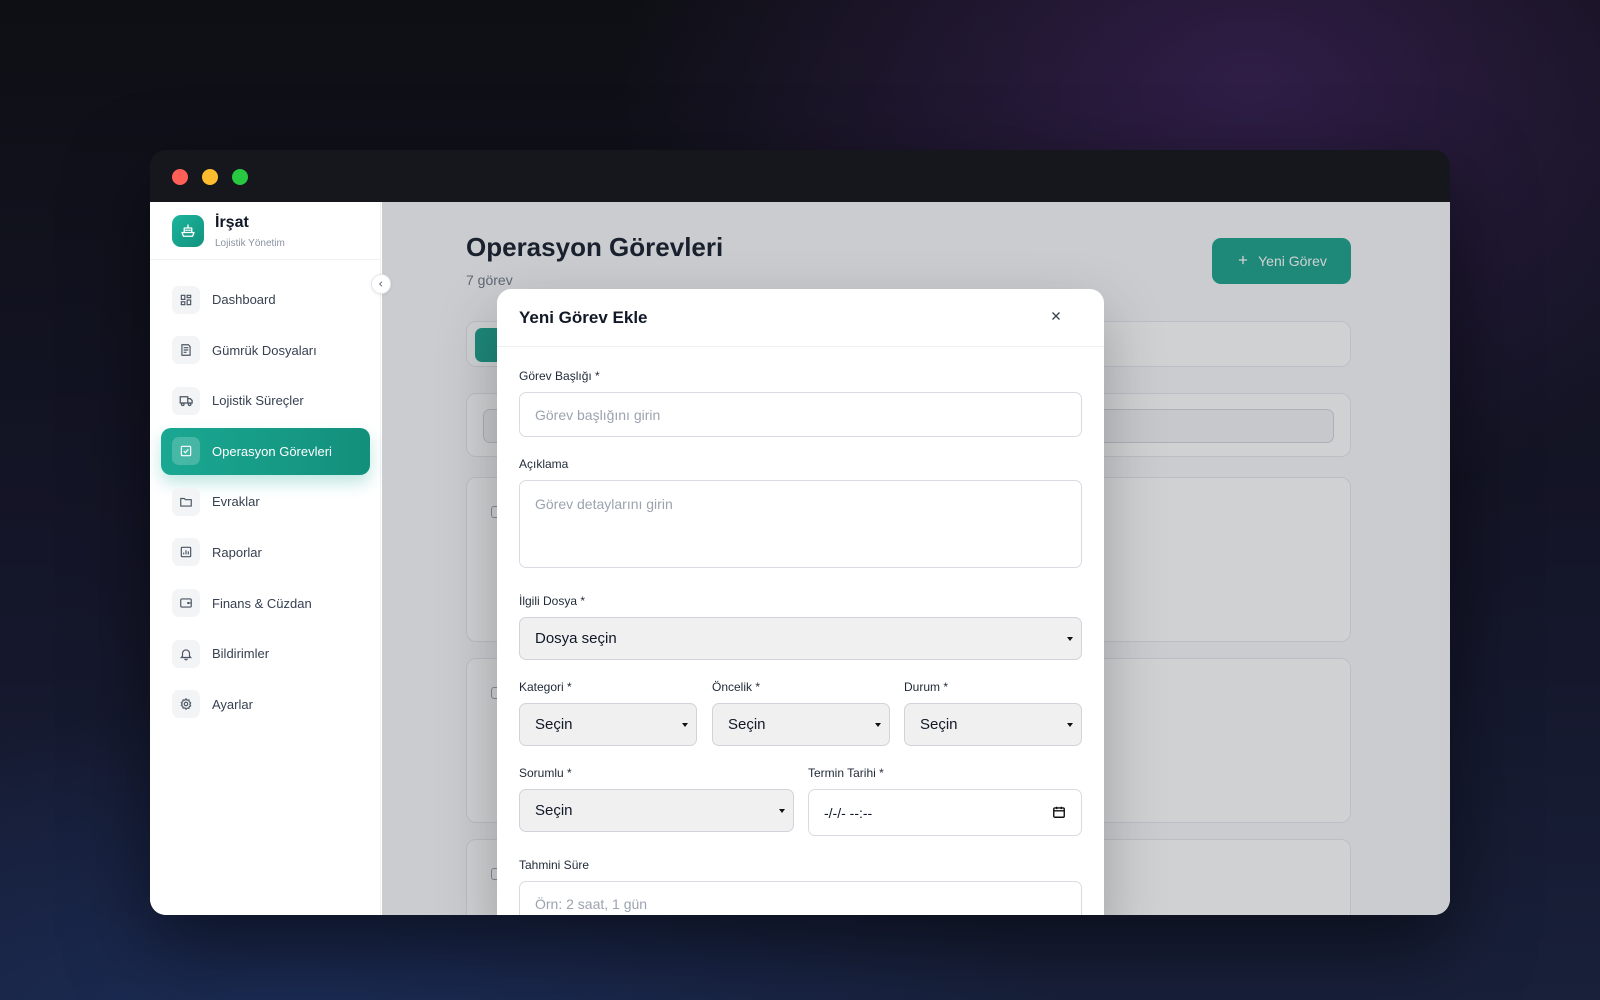 The width and height of the screenshot is (1600, 1000). I want to click on sidebar-item-label: Dashboard, so click(244, 299).